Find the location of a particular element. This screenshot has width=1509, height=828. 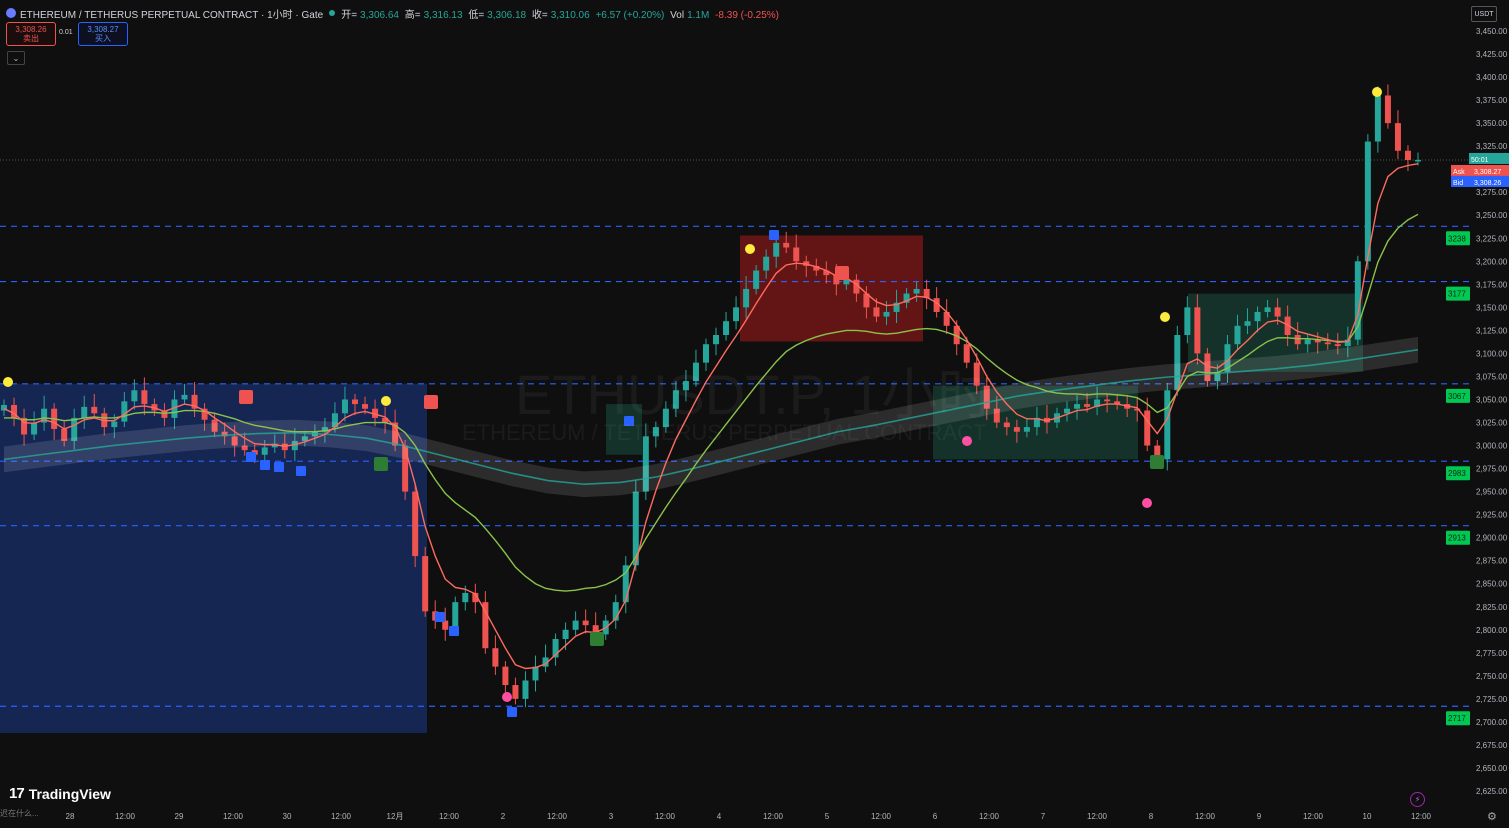

y-tick-label: 2,925.00 is located at coordinates (1492, 515).